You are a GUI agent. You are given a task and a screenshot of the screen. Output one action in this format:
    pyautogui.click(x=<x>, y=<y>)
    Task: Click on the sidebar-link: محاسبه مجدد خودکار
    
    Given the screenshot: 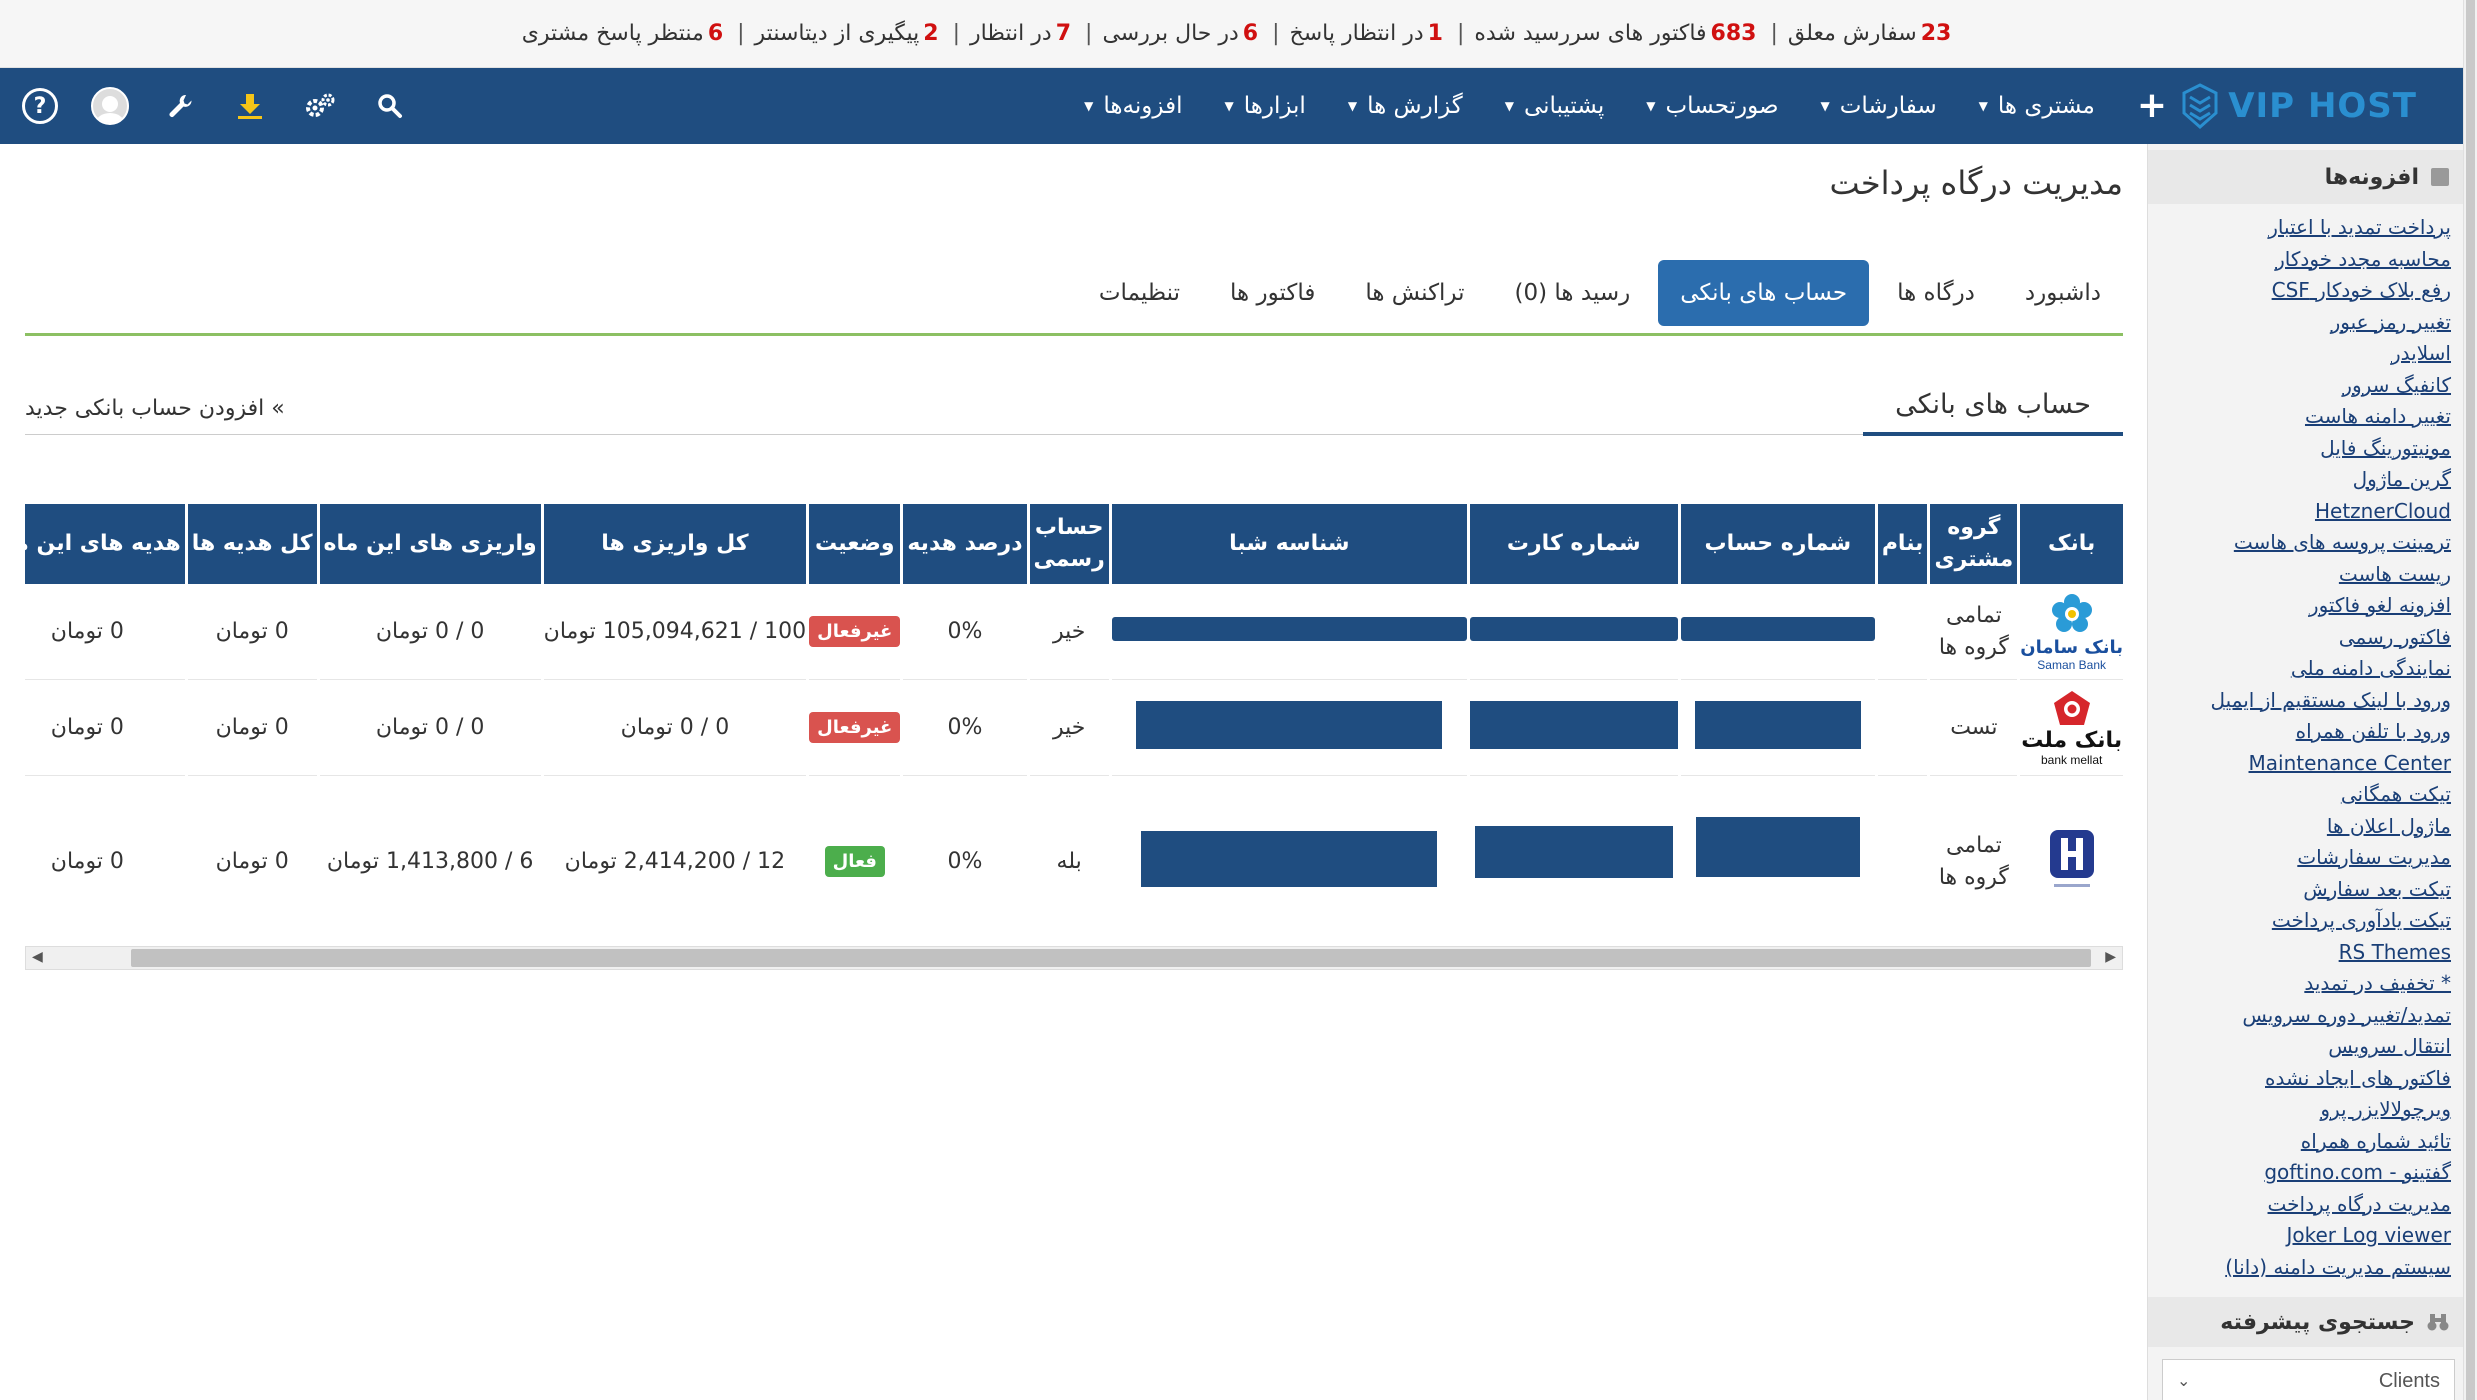 What is the action you would take?
    pyautogui.click(x=2304, y=260)
    